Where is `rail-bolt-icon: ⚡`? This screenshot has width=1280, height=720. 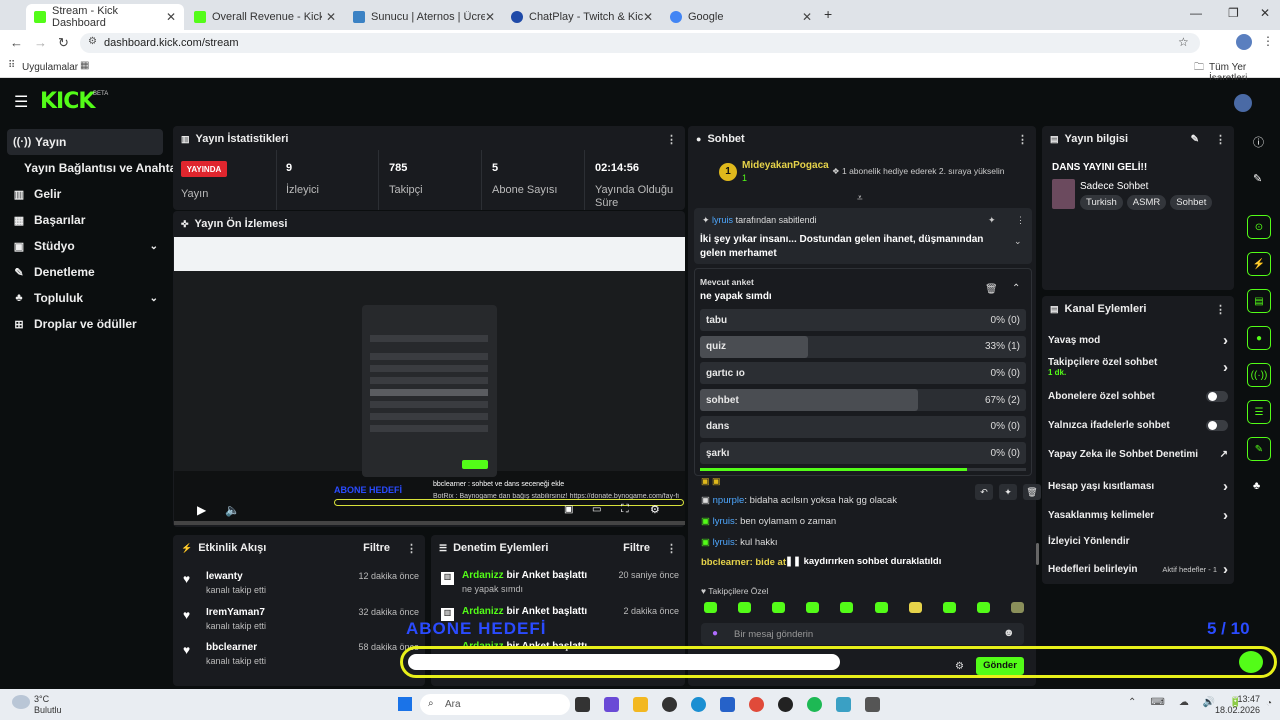 rail-bolt-icon: ⚡ is located at coordinates (1259, 264).